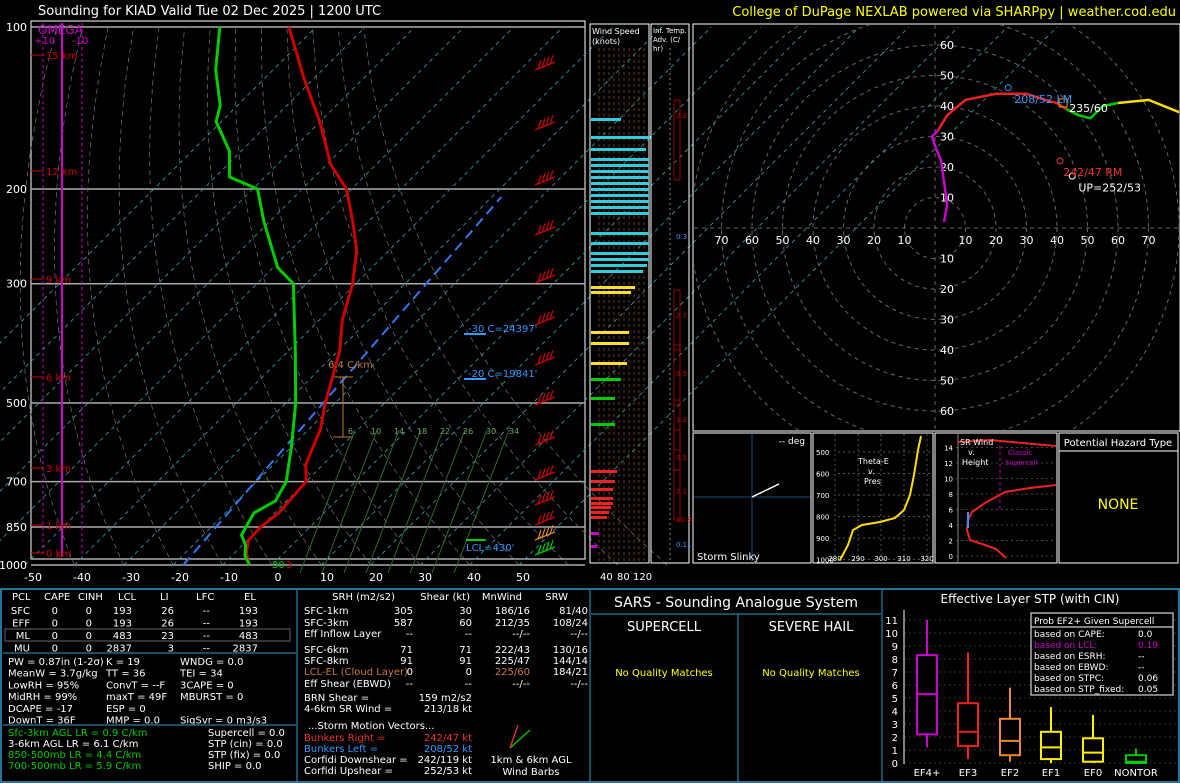 Image resolution: width=1180 pixels, height=783 pixels. Describe the element at coordinates (681, 316) in the screenshot. I see `ita-value: 2.7` at that location.